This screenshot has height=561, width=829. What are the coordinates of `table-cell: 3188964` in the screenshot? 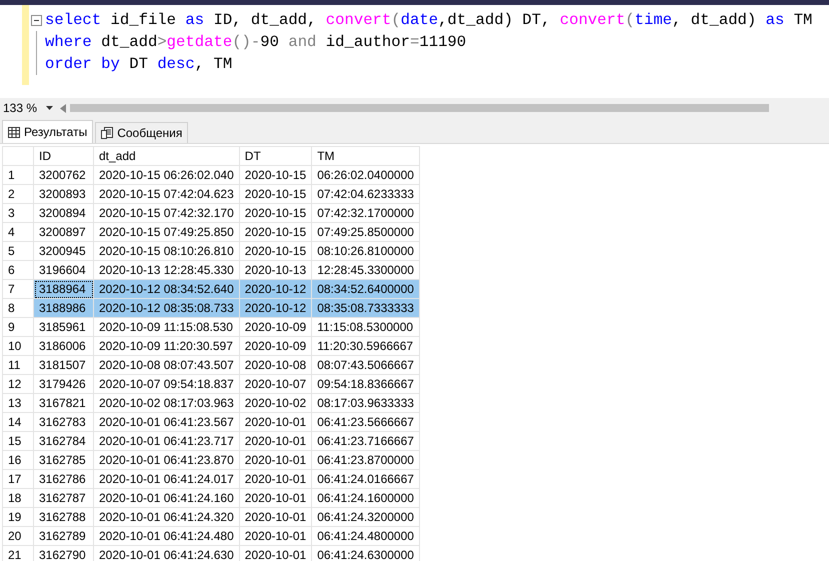 It's located at (64, 289).